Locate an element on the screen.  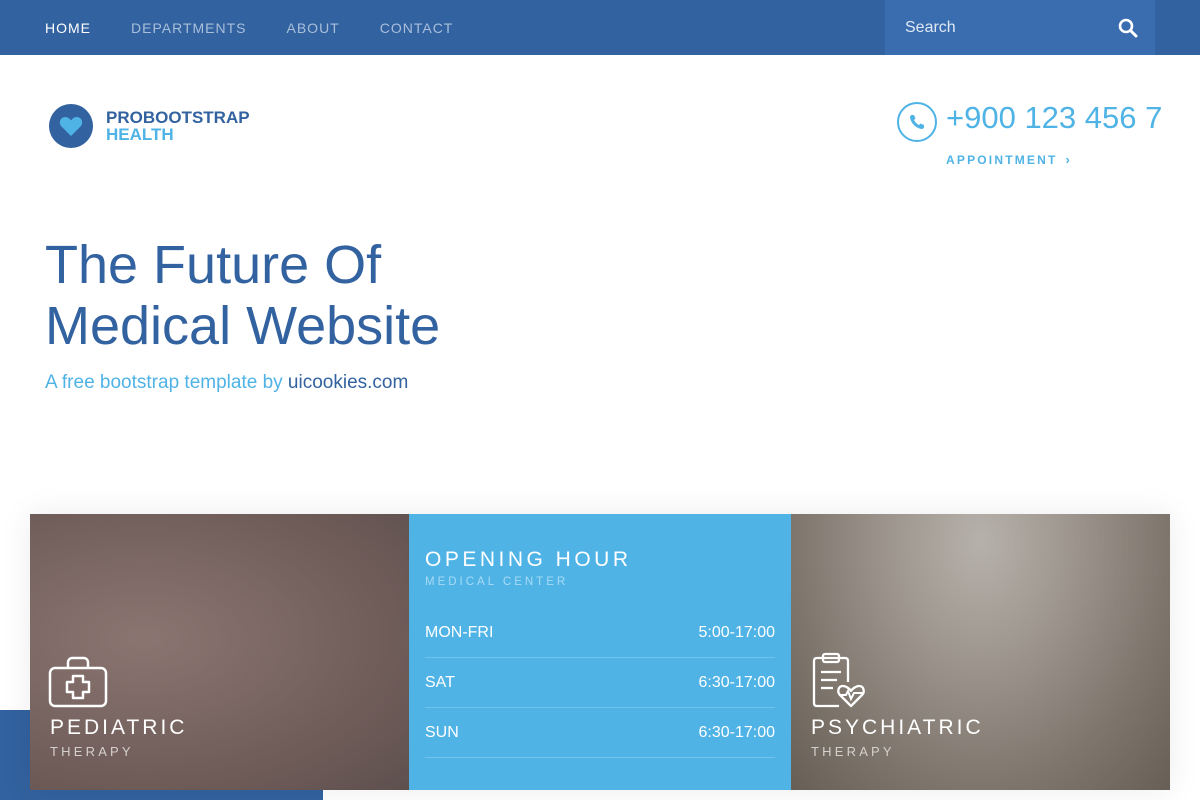
psychiatric-subtitle: THERAPY is located at coordinates (853, 751).